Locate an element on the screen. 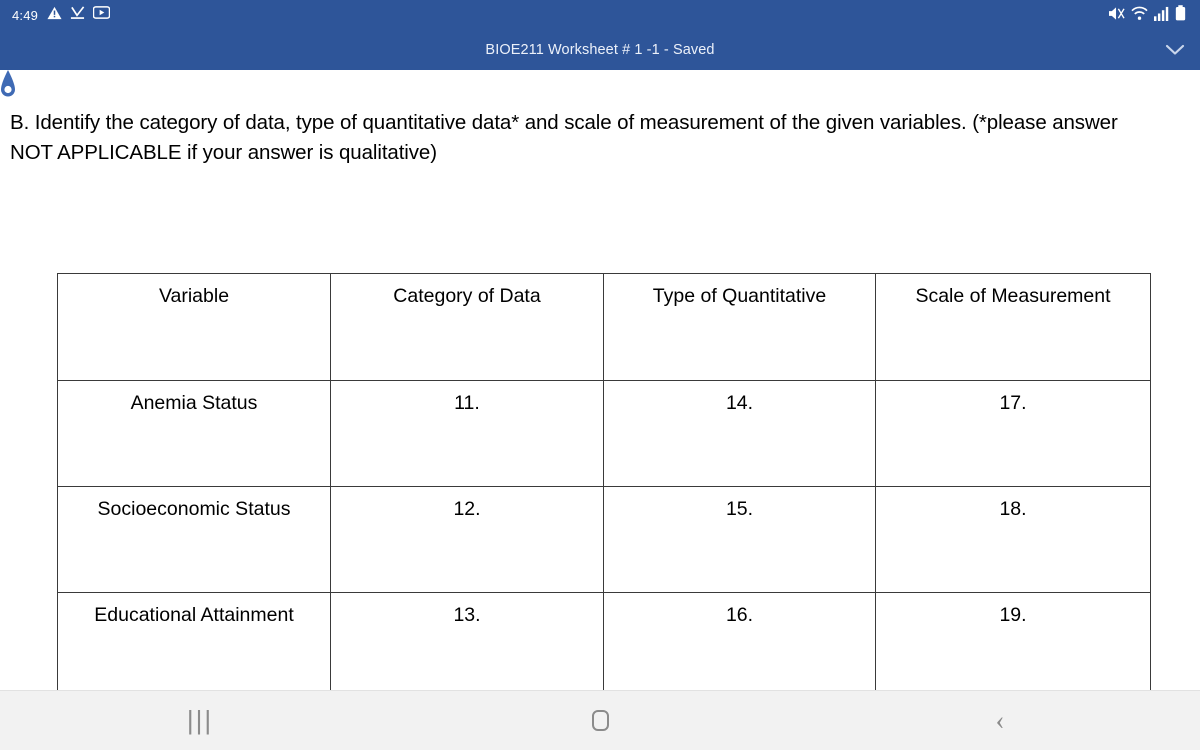 This screenshot has width=1200, height=750. recents-button: ||| is located at coordinates (200, 720).